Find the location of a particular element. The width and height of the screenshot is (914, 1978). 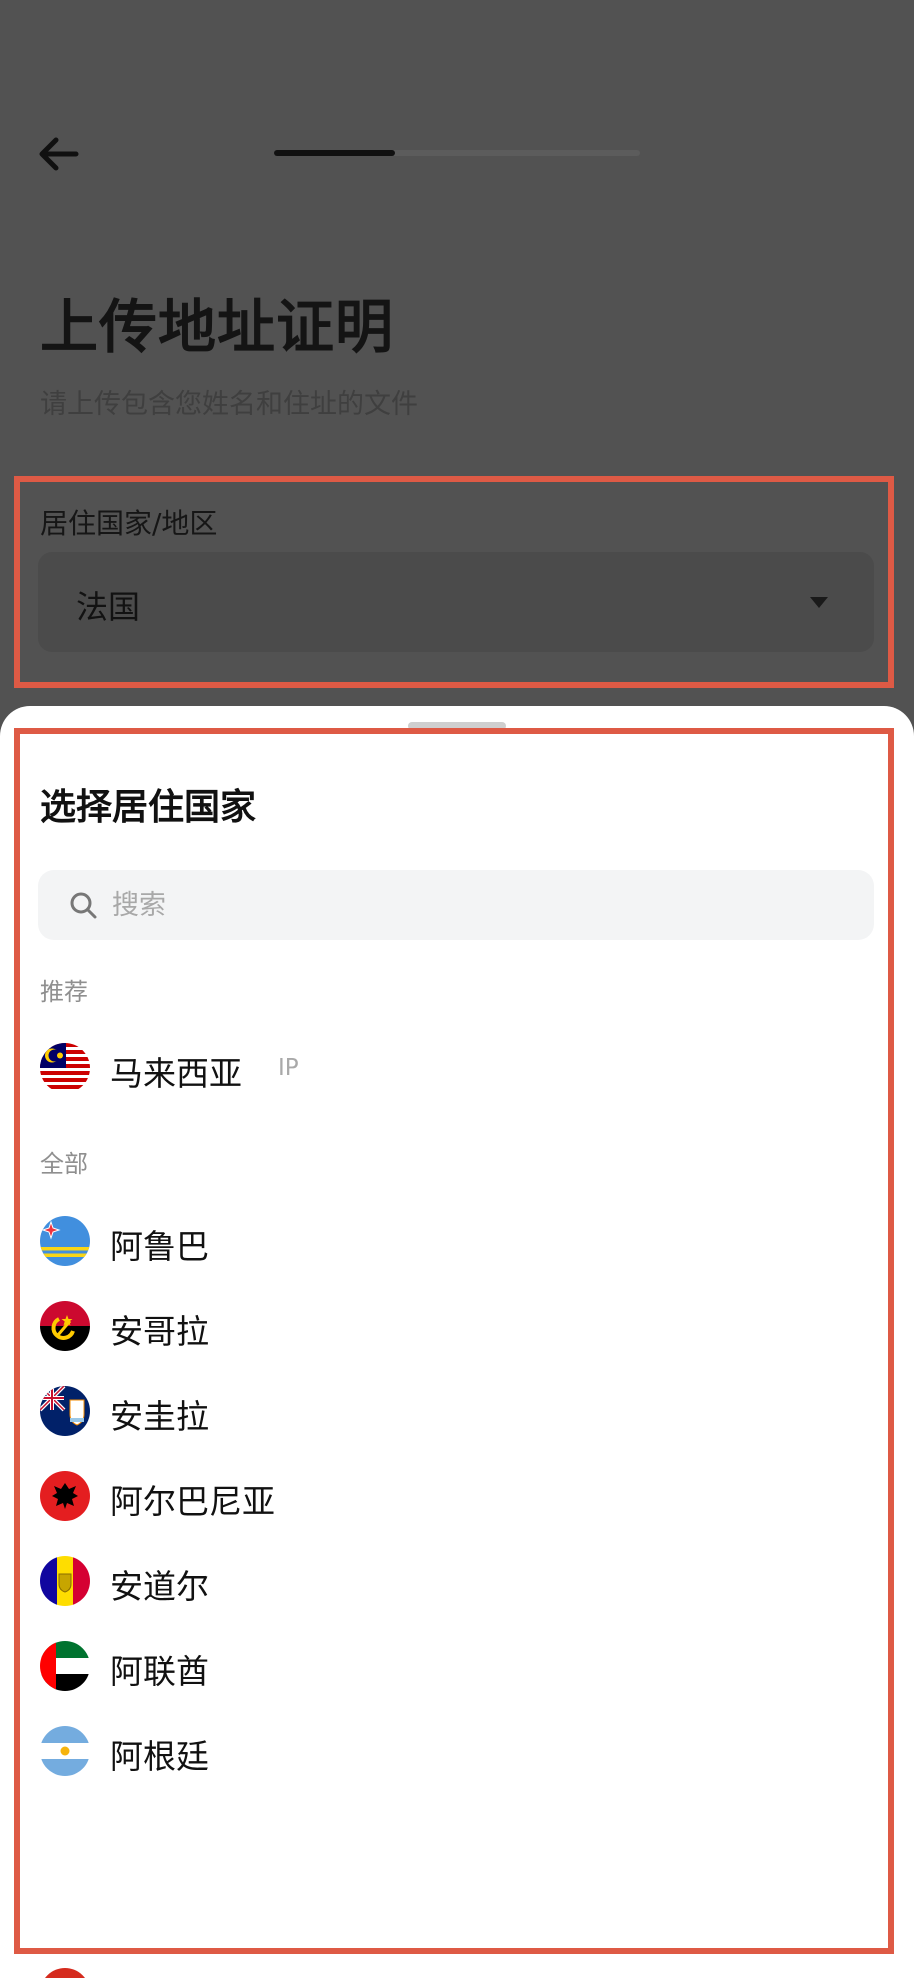

back-button is located at coordinates (61, 154).